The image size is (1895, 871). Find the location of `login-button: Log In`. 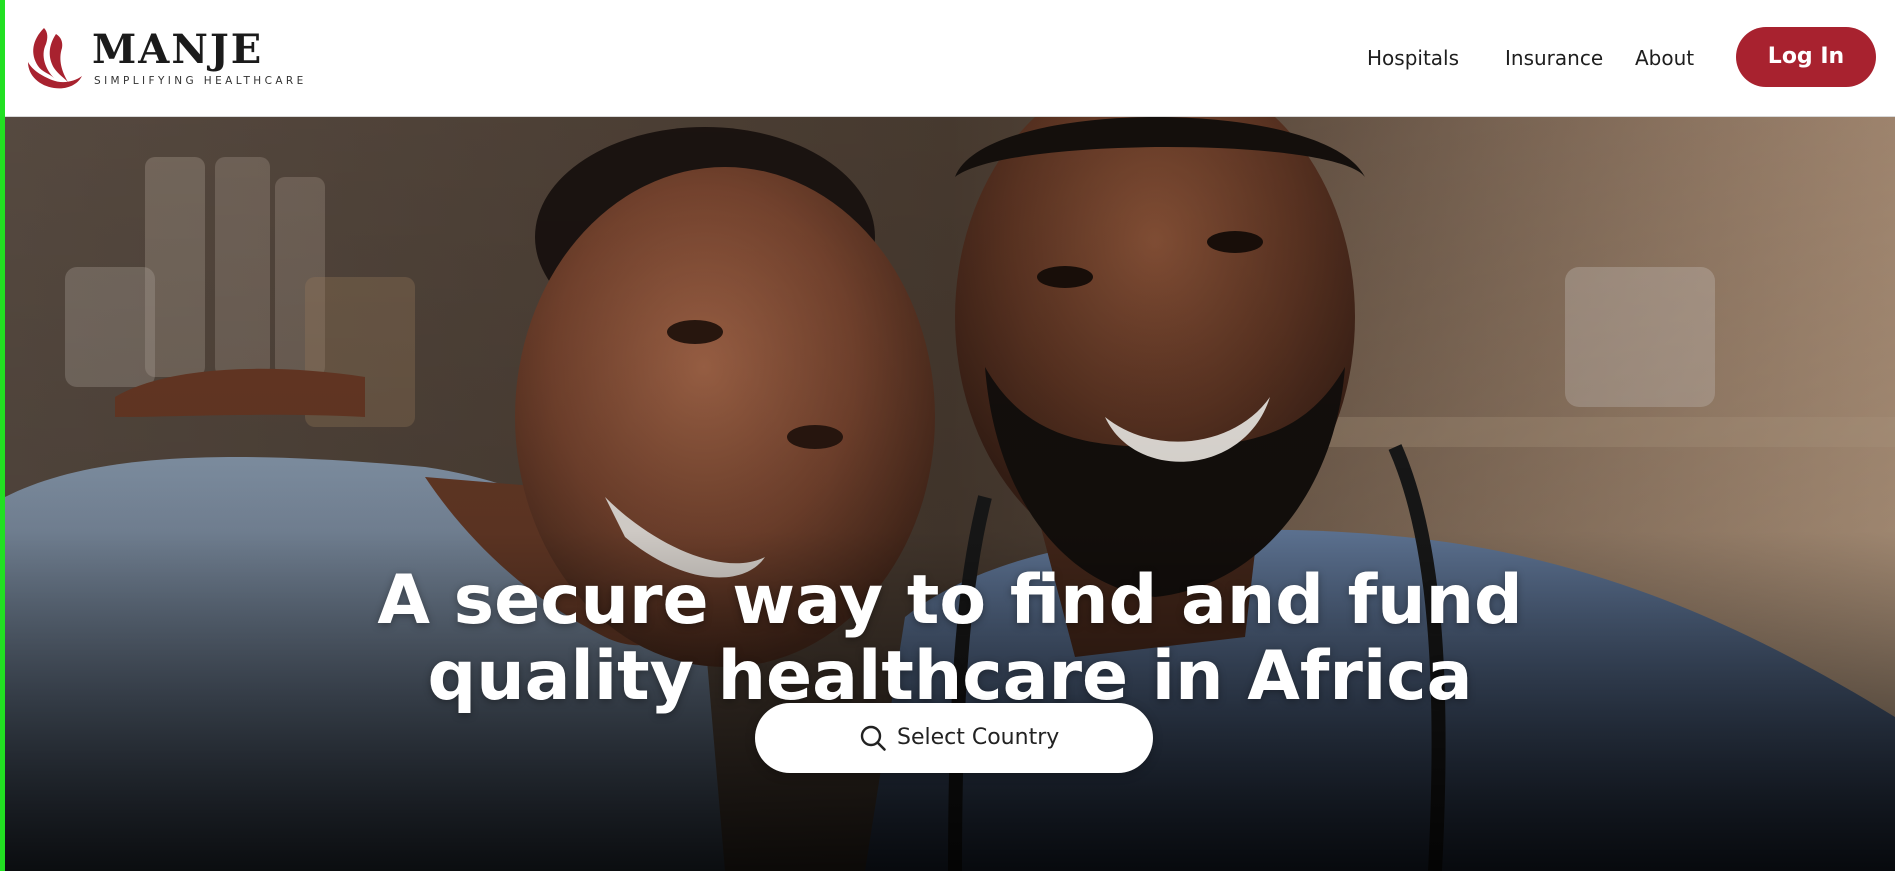

login-button: Log In is located at coordinates (1806, 57).